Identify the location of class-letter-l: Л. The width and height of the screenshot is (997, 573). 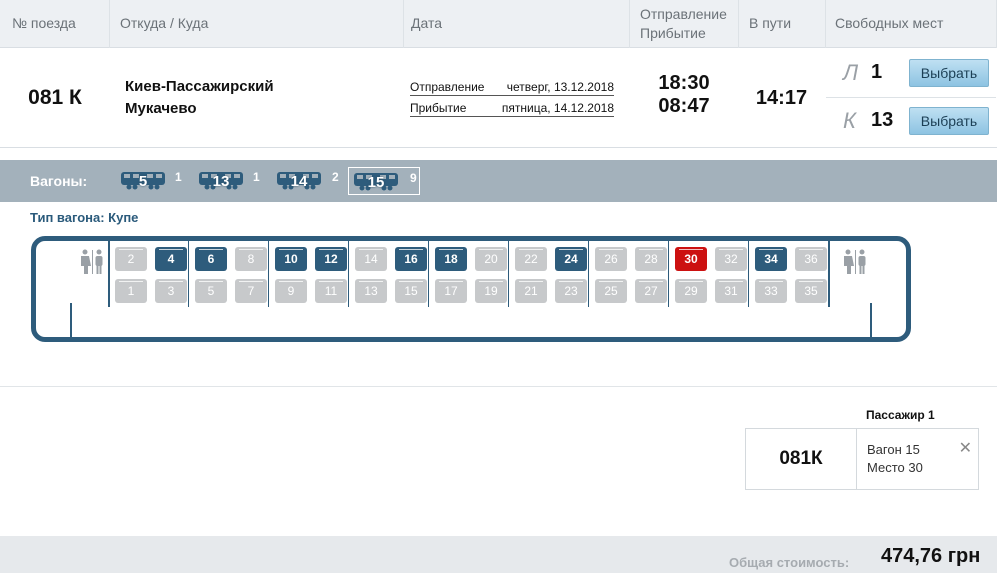
(851, 72).